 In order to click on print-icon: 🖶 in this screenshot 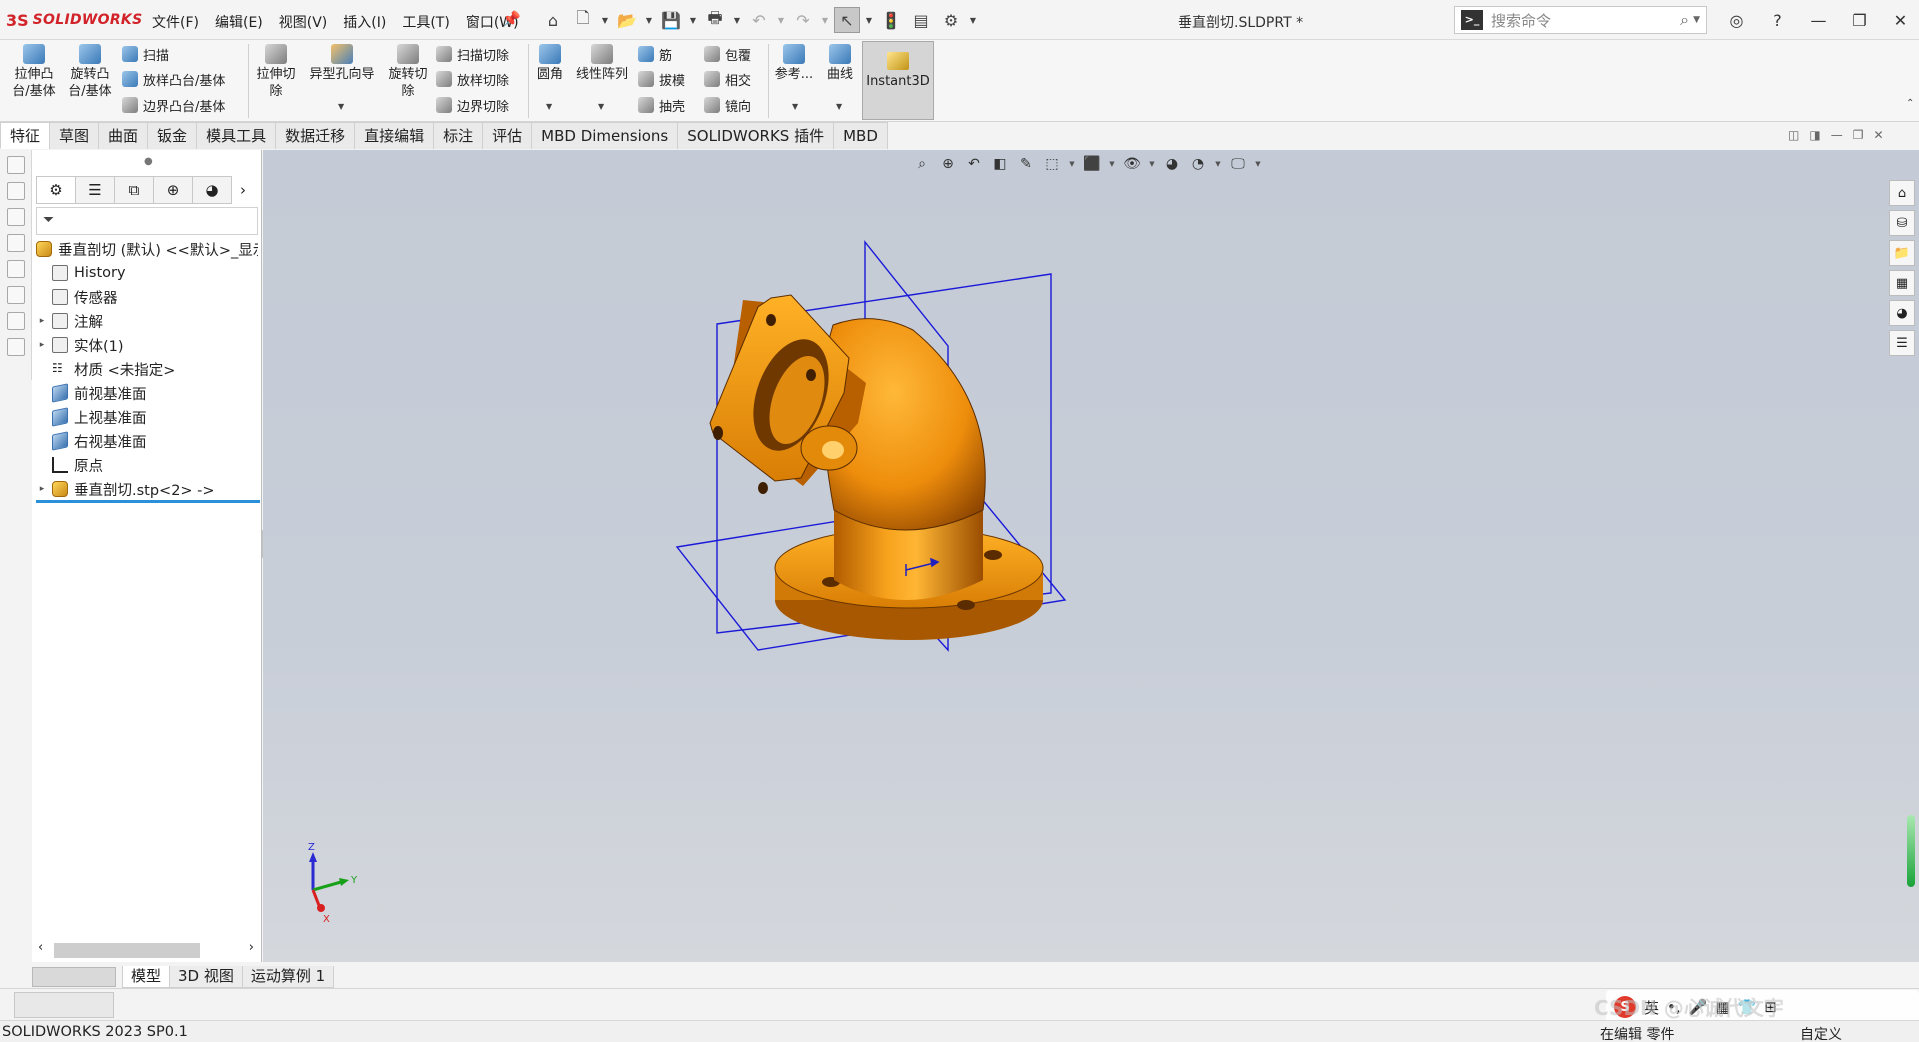, I will do `click(715, 20)`.